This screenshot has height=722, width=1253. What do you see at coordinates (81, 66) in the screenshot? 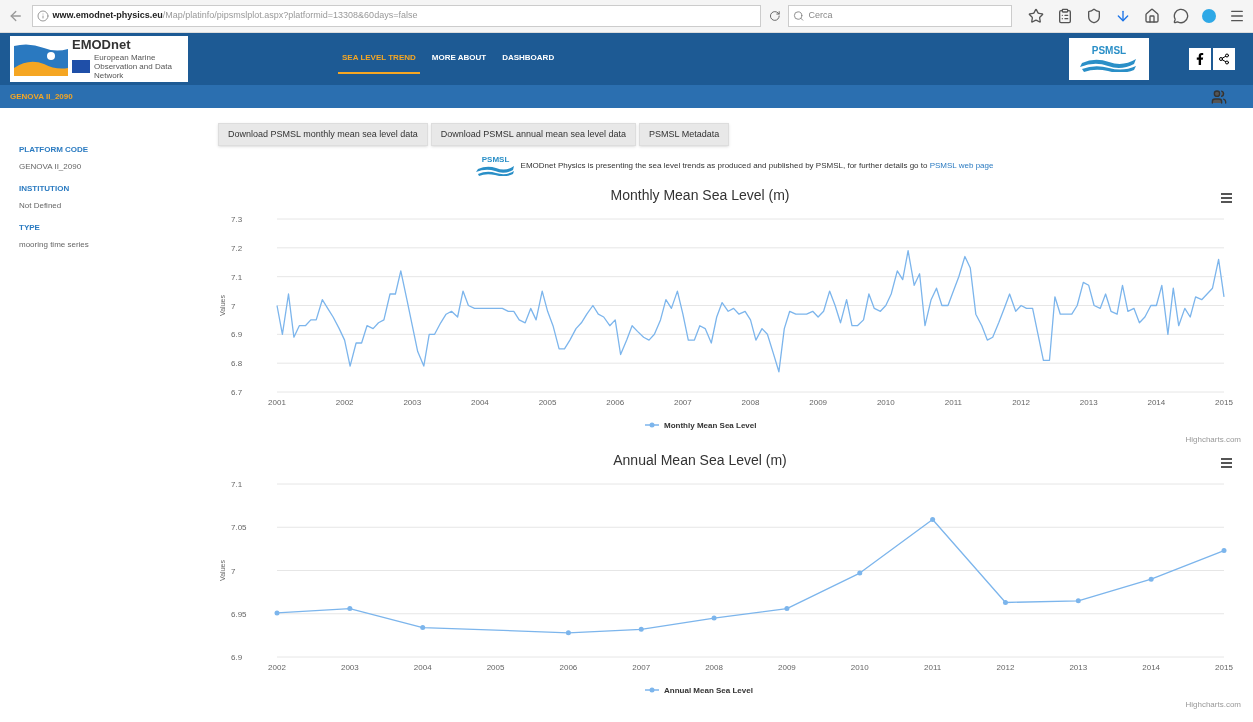
I see `flag-icon` at bounding box center [81, 66].